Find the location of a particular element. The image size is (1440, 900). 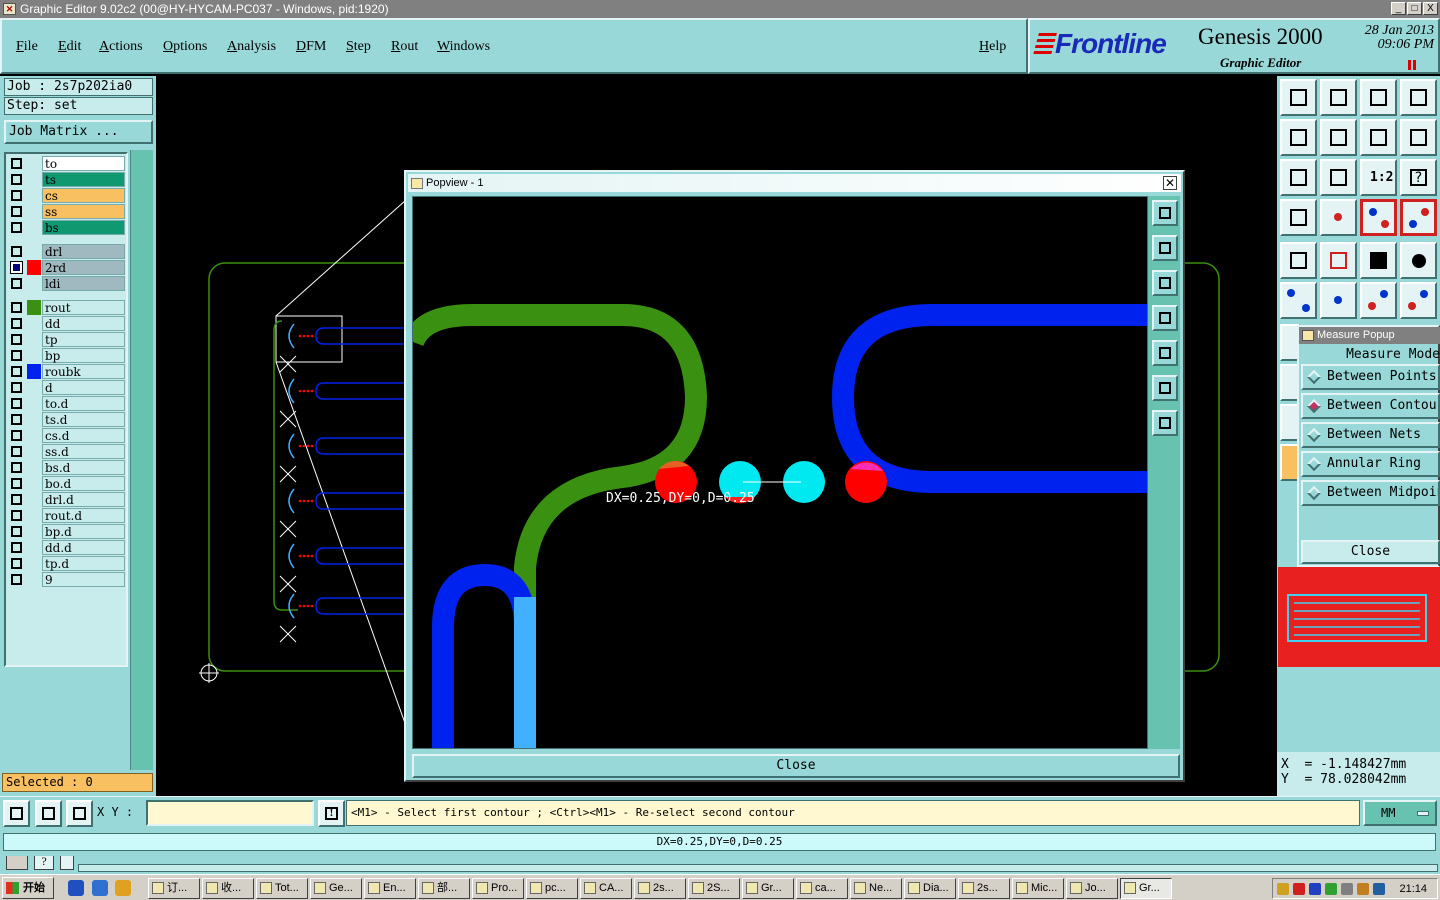

zoom-down-icon is located at coordinates (1338, 97).